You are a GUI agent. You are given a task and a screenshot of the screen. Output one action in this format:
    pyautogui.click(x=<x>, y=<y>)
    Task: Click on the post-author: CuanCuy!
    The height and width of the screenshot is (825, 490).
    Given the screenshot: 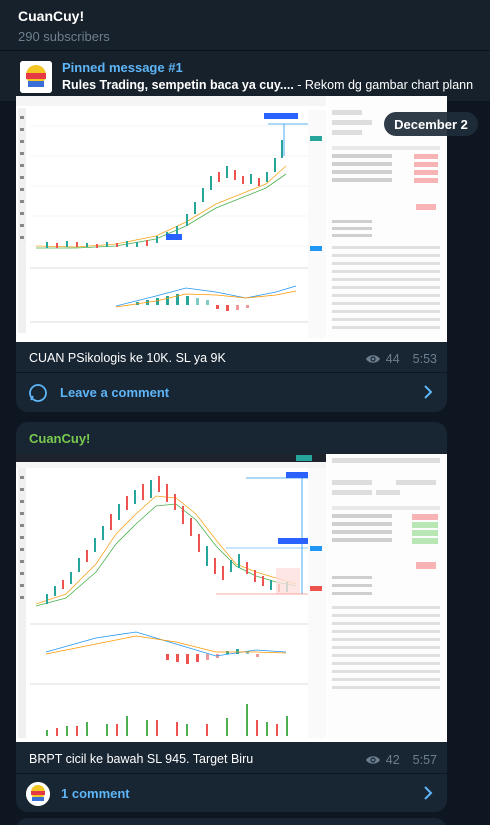 What is the action you would take?
    pyautogui.click(x=59, y=438)
    